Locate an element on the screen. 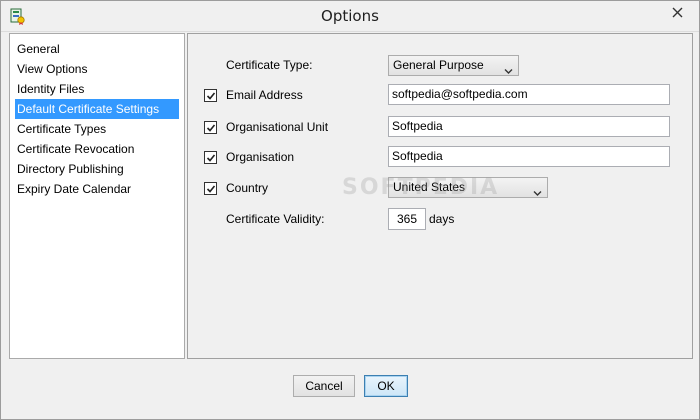 This screenshot has height=420, width=700. cancel-button: Cancel is located at coordinates (324, 386).